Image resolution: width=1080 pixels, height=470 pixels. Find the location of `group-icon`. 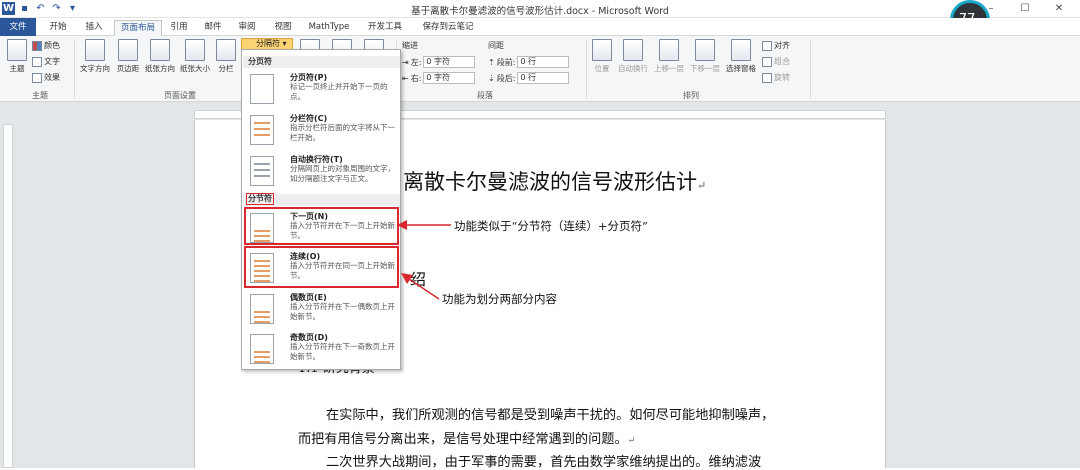

group-icon is located at coordinates (767, 61).